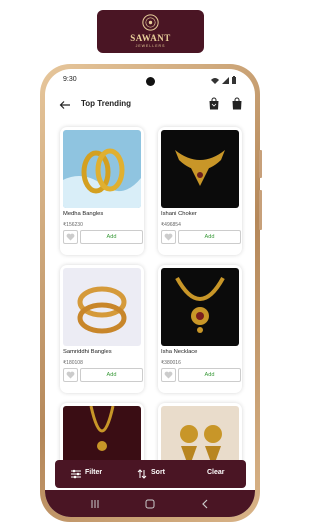 The width and height of the screenshot is (320, 532). I want to click on recent-apps-icon, so click(95, 504).